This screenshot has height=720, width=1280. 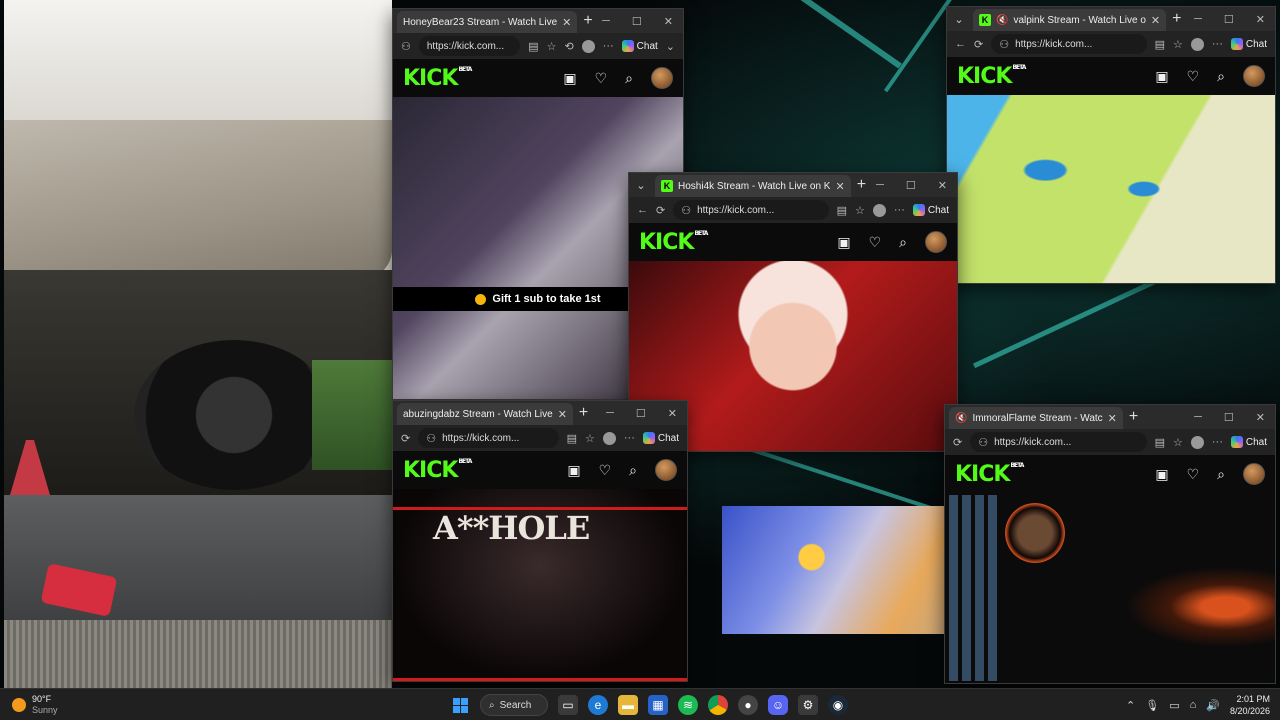 I want to click on chevron-up-icon: ⌃, so click(x=1130, y=705).